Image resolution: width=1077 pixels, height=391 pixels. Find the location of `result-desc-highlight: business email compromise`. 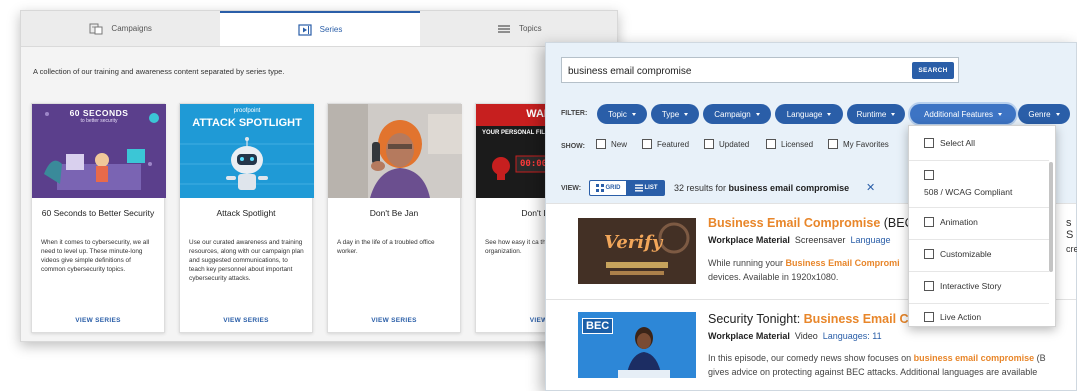

result-desc-highlight: business email compromise is located at coordinates (974, 358).